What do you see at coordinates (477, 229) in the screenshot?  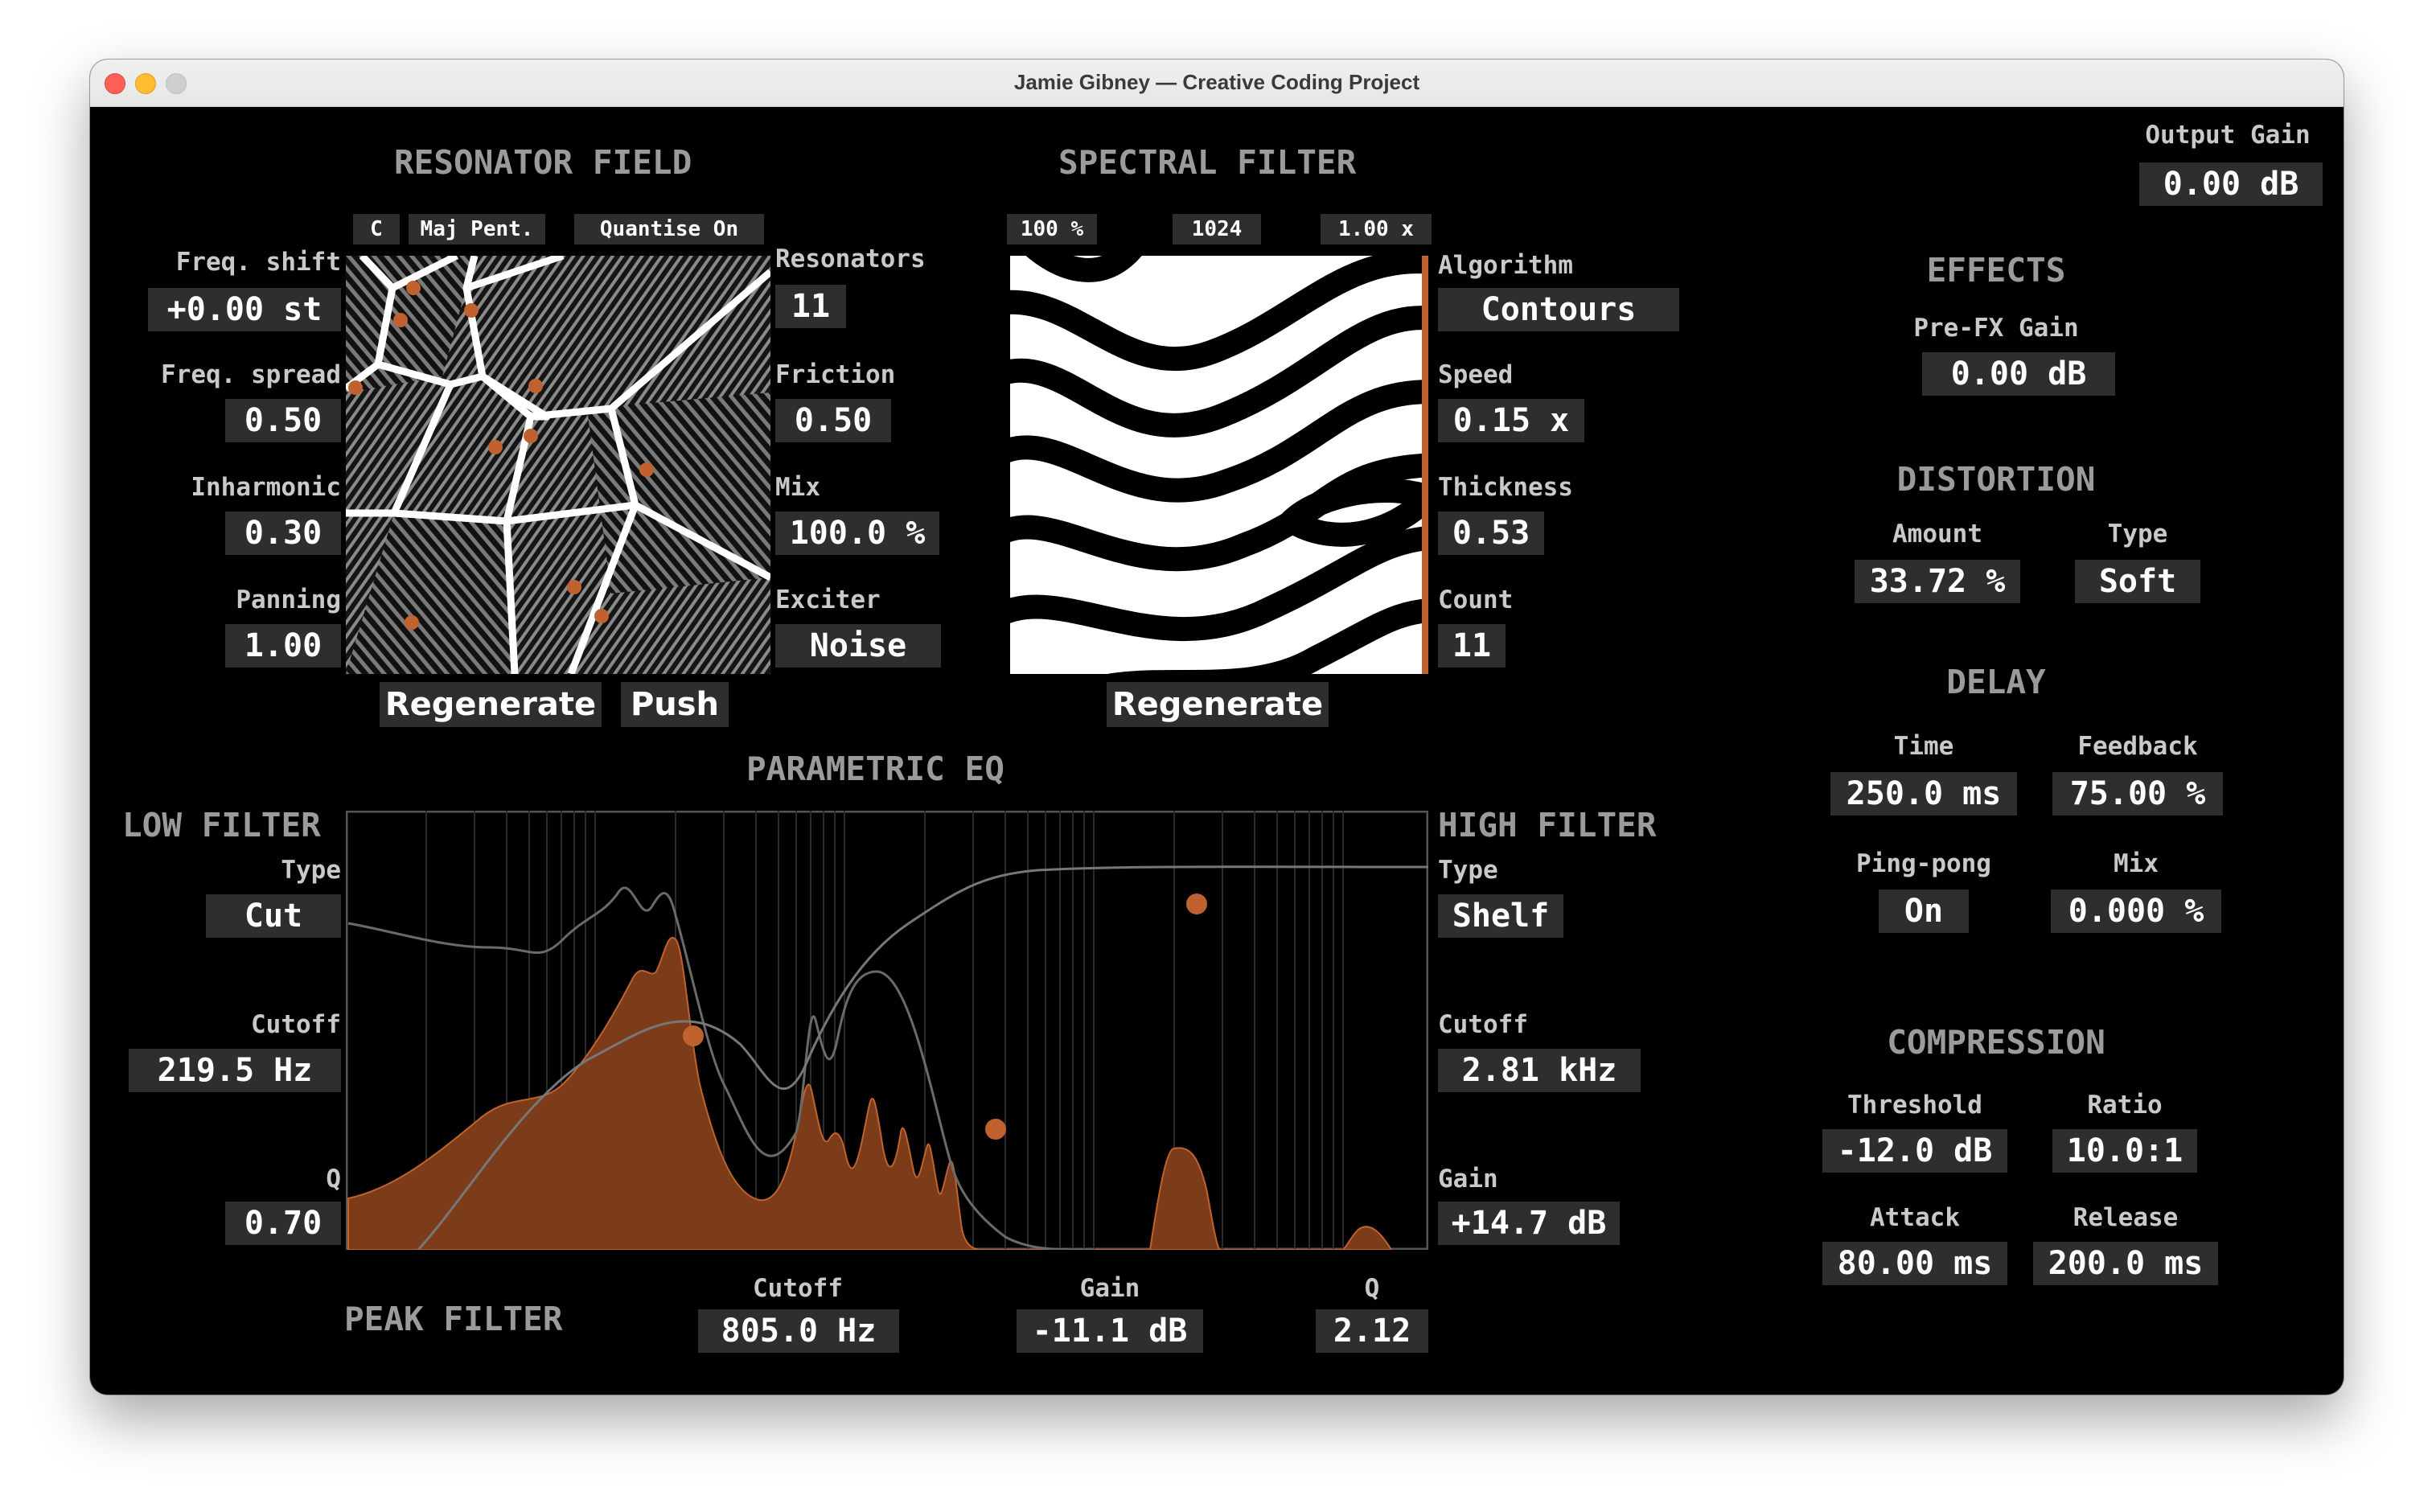 I see `scale-chip: Maj Pent.` at bounding box center [477, 229].